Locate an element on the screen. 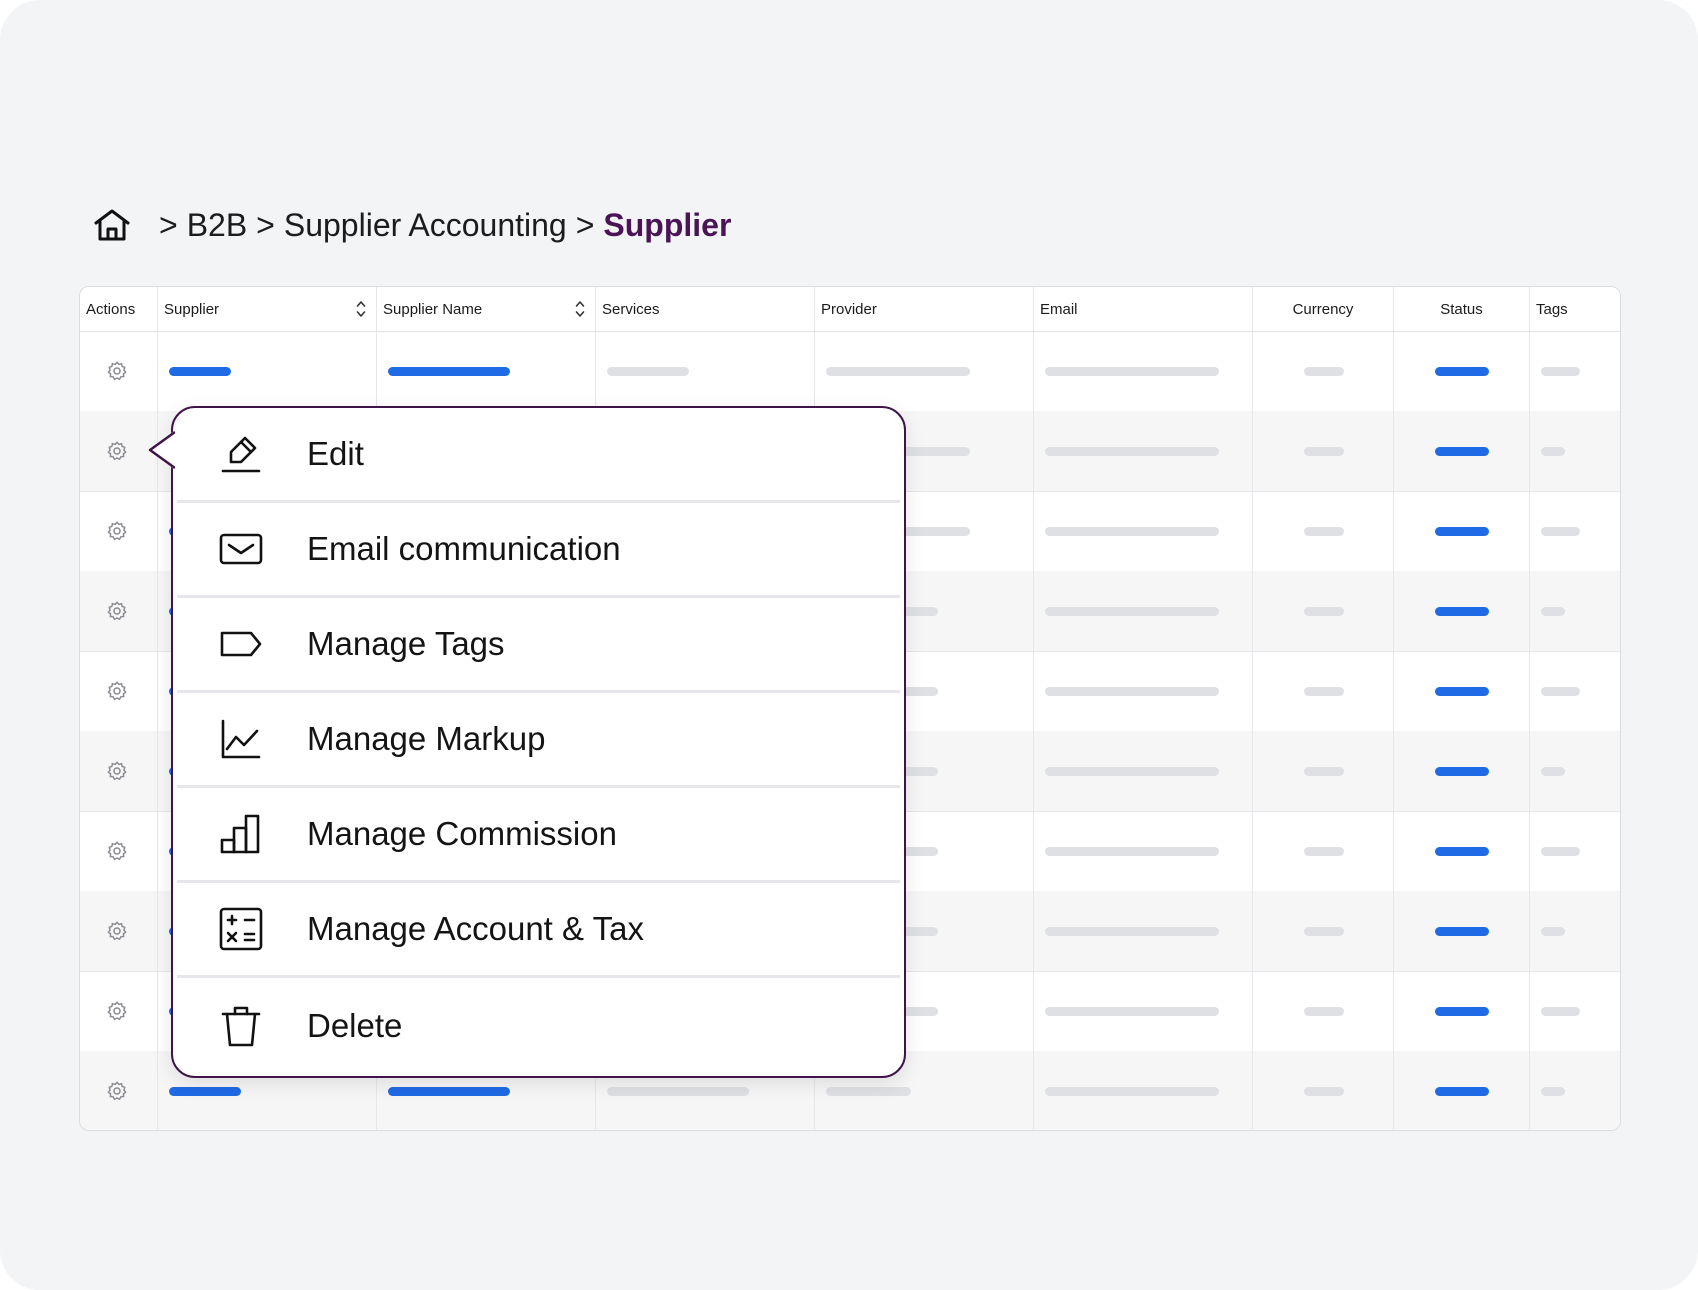 This screenshot has height=1290, width=1698. cell-services is located at coordinates (705, 371).